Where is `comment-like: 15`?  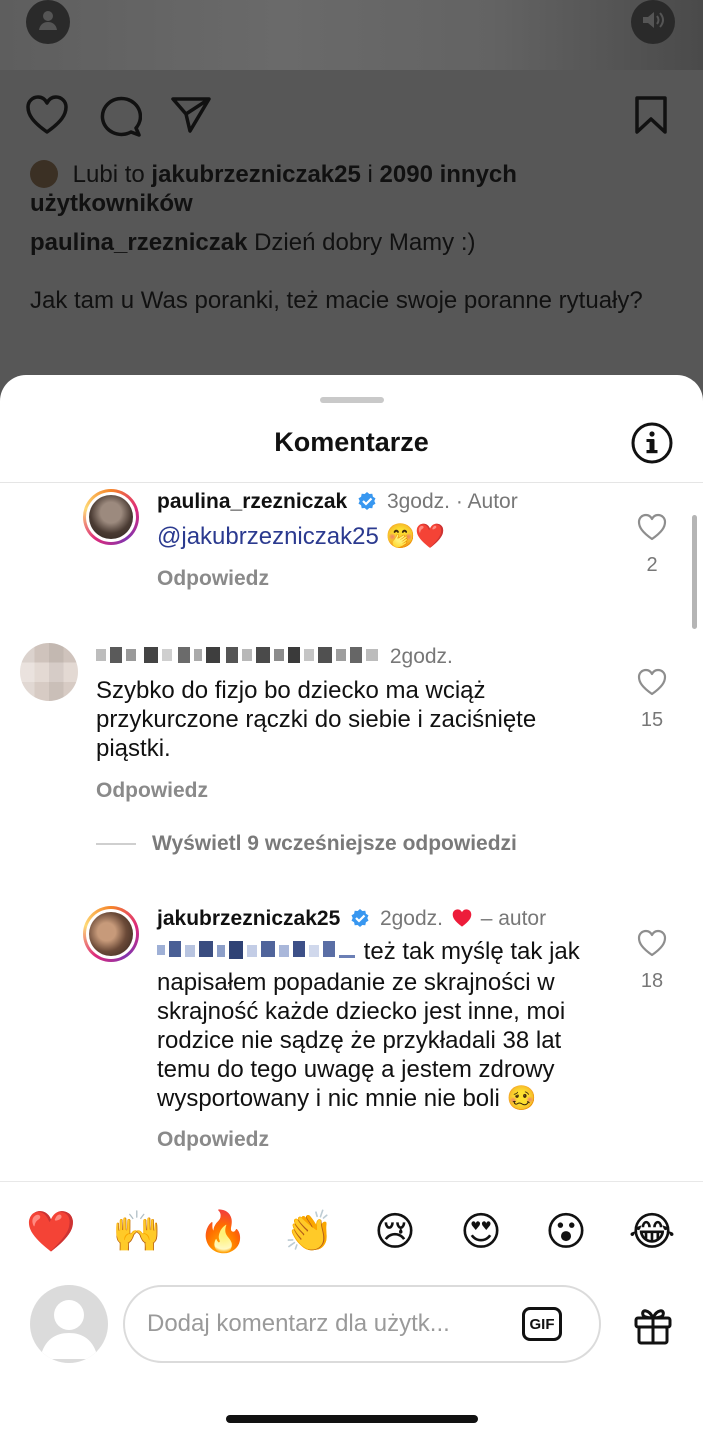
comment-like: 15 is located at coordinates (652, 700).